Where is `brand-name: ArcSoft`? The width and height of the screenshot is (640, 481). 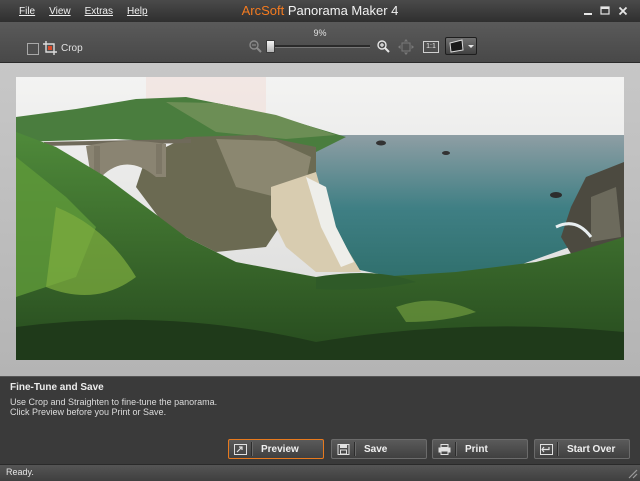
brand-name: ArcSoft is located at coordinates (263, 10).